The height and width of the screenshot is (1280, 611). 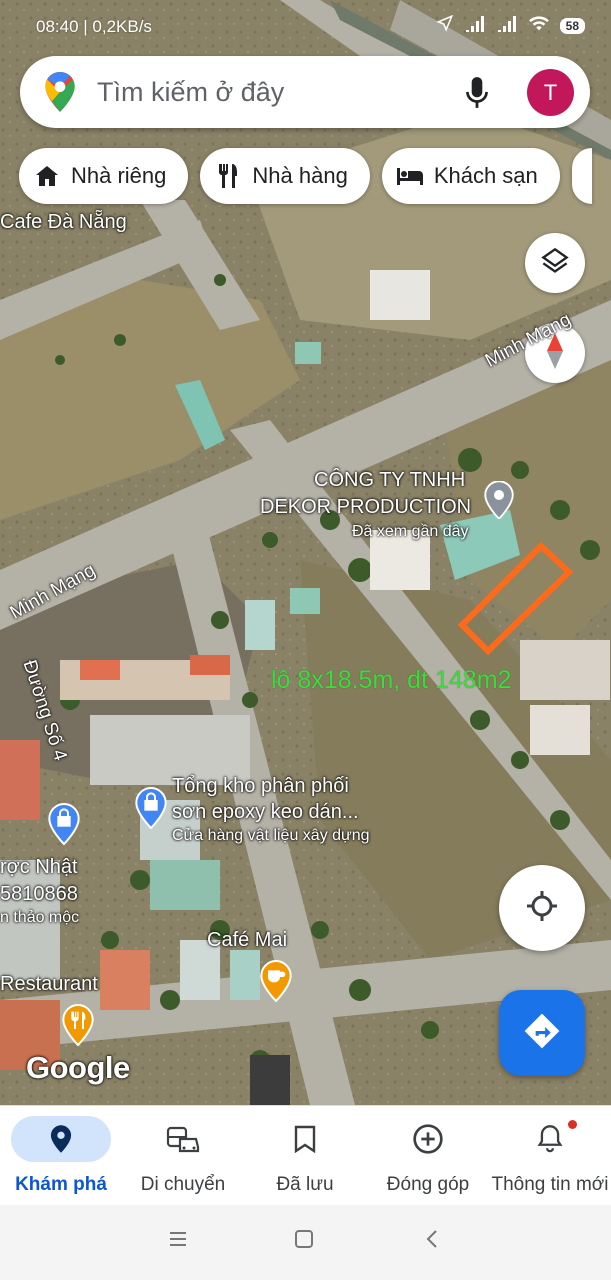 I want to click on poi-cafe-mai: Café Mai, so click(x=247, y=940).